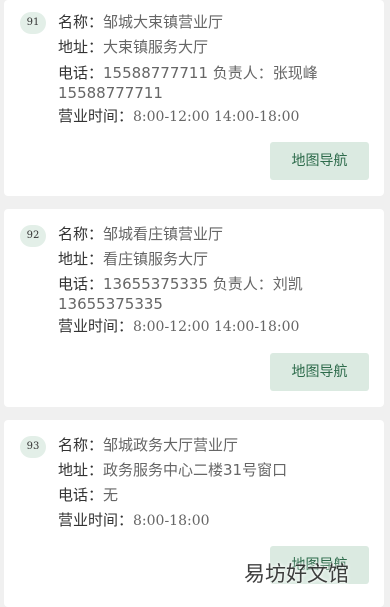  I want to click on watermark: 易坊好文馆, so click(296, 574).